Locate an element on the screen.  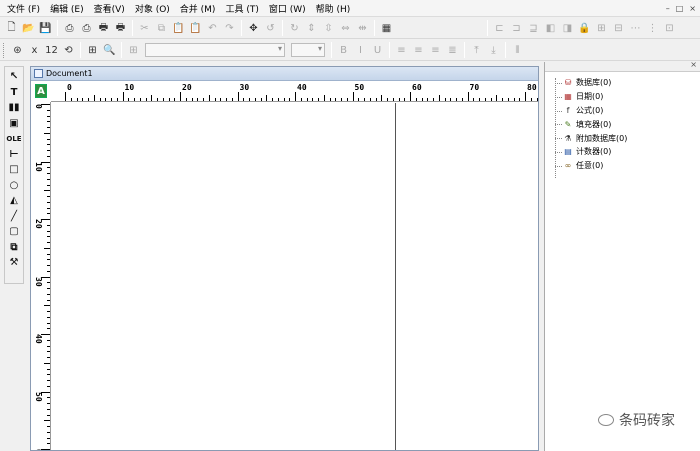
menu-item: 文件 (F) is located at coordinates (23, 8).